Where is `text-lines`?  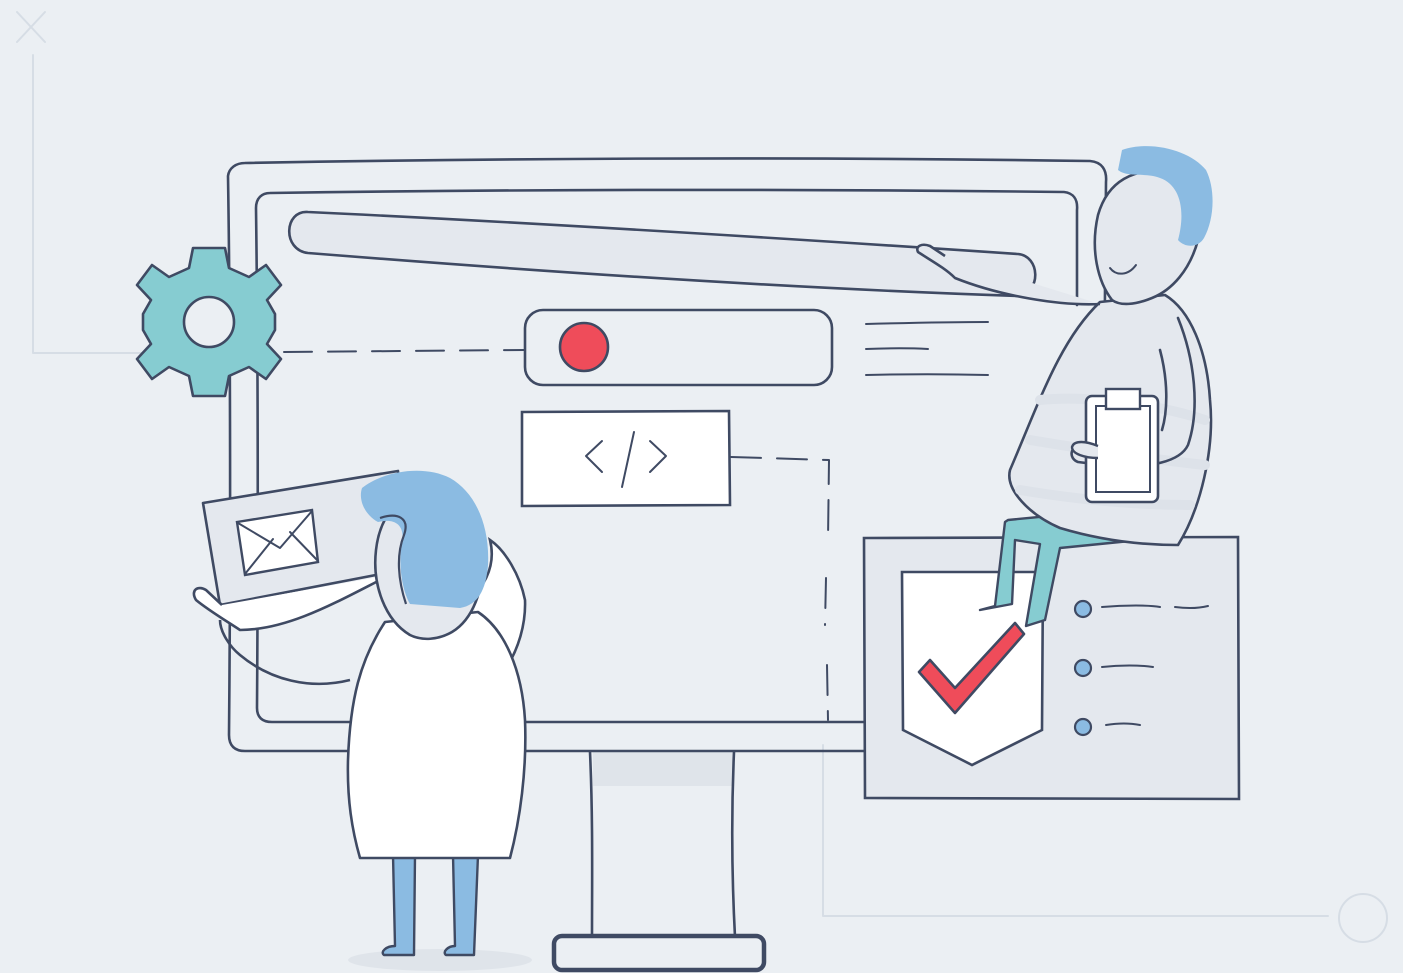
text-lines is located at coordinates (927, 348).